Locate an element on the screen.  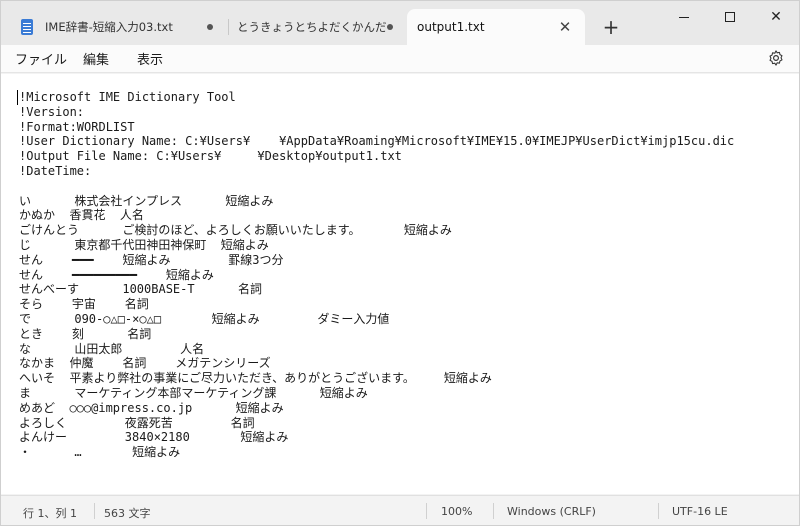
tab-ime-dictionary: IME辞書-短縮入力03.txt is located at coordinates (118, 27).